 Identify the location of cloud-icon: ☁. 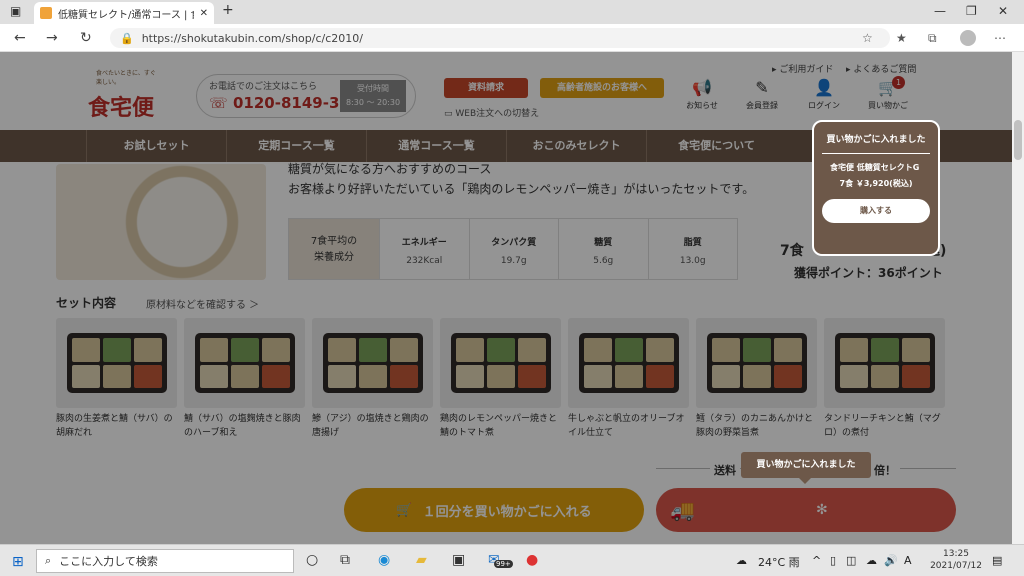
(871, 560).